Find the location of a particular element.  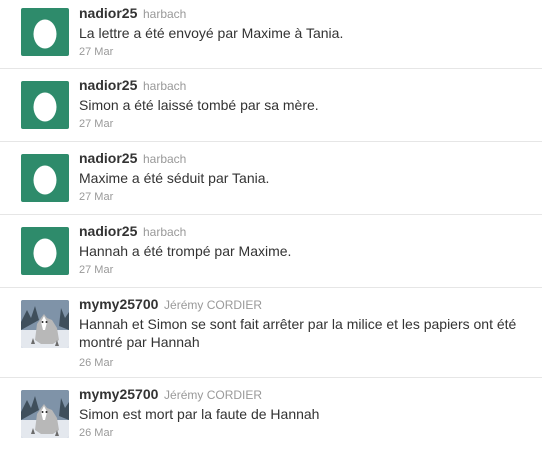

tweet-text: Simon est mort par la faute de Hannah is located at coordinates (199, 414).